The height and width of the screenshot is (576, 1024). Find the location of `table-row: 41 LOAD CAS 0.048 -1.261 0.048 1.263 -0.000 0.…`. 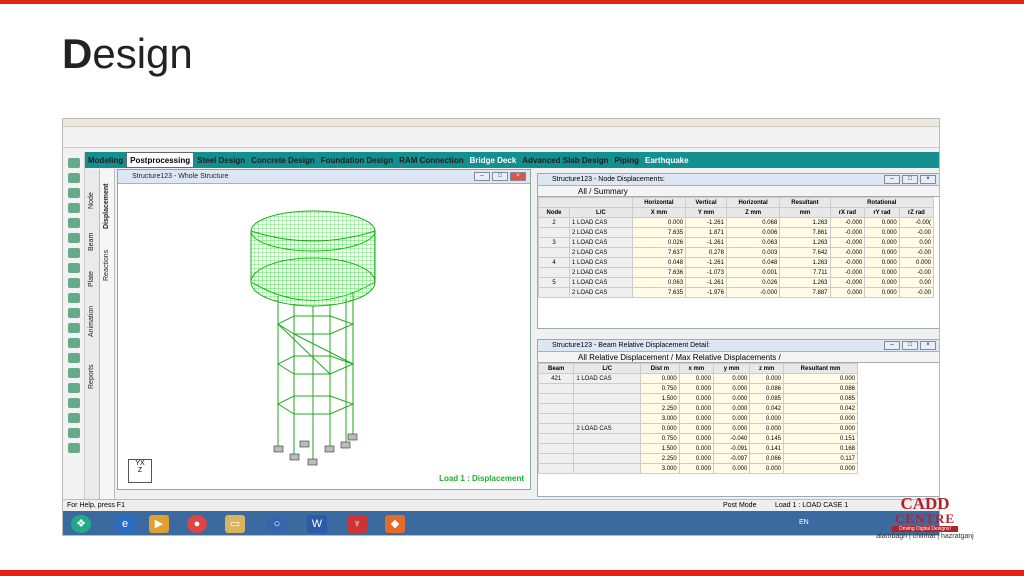

table-row: 41 LOAD CAS 0.048 -1.261 0.048 1.263 -0.000 0.… is located at coordinates (736, 262).